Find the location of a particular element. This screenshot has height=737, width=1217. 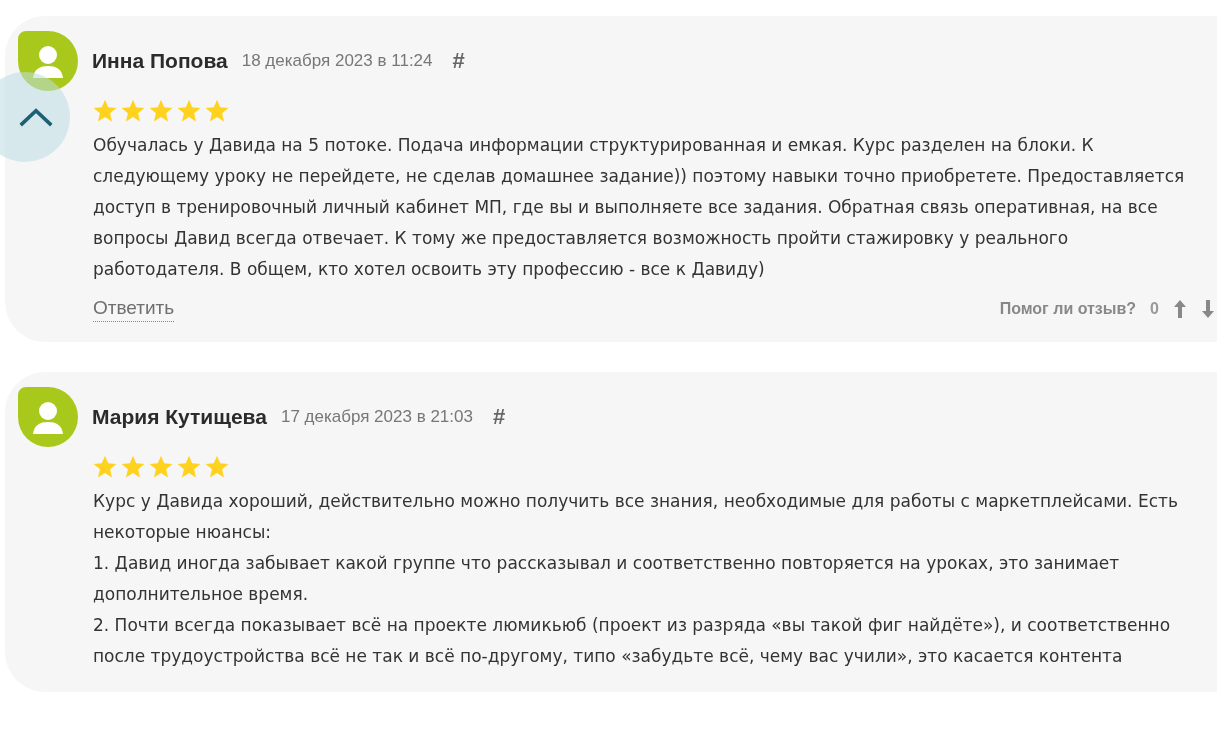

caret-icon is located at coordinates (36, 117).